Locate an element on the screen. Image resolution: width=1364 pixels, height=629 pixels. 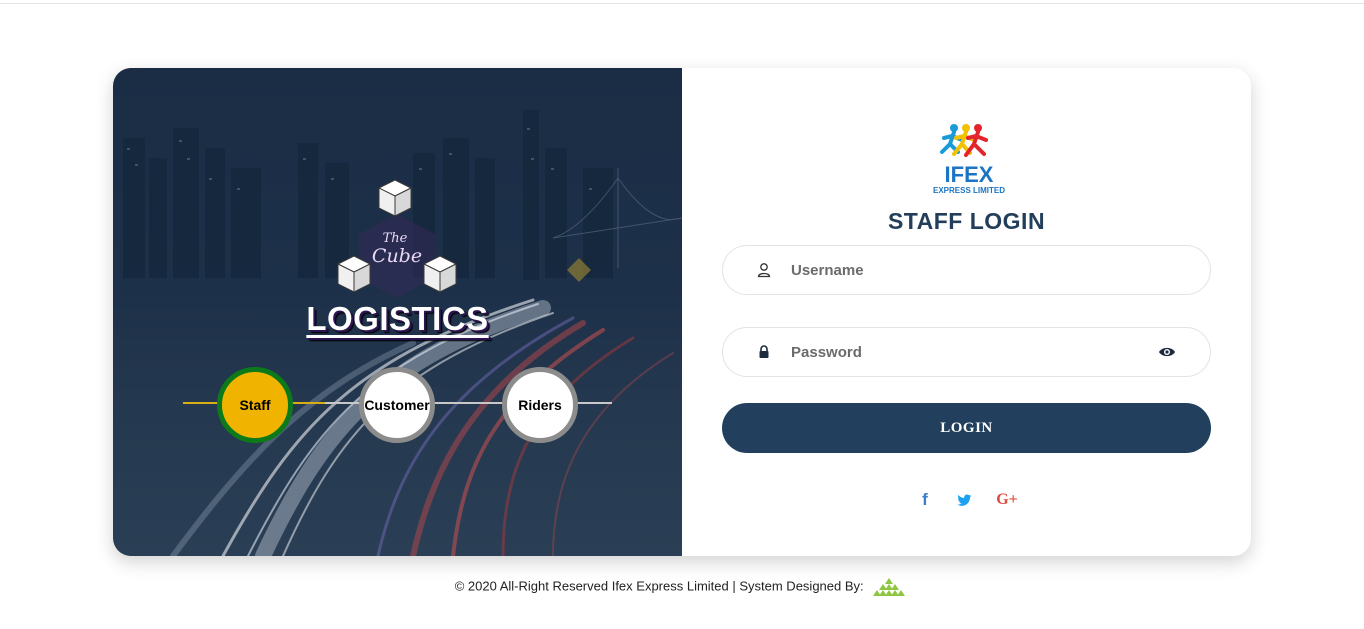
username-input is located at coordinates (971, 270).